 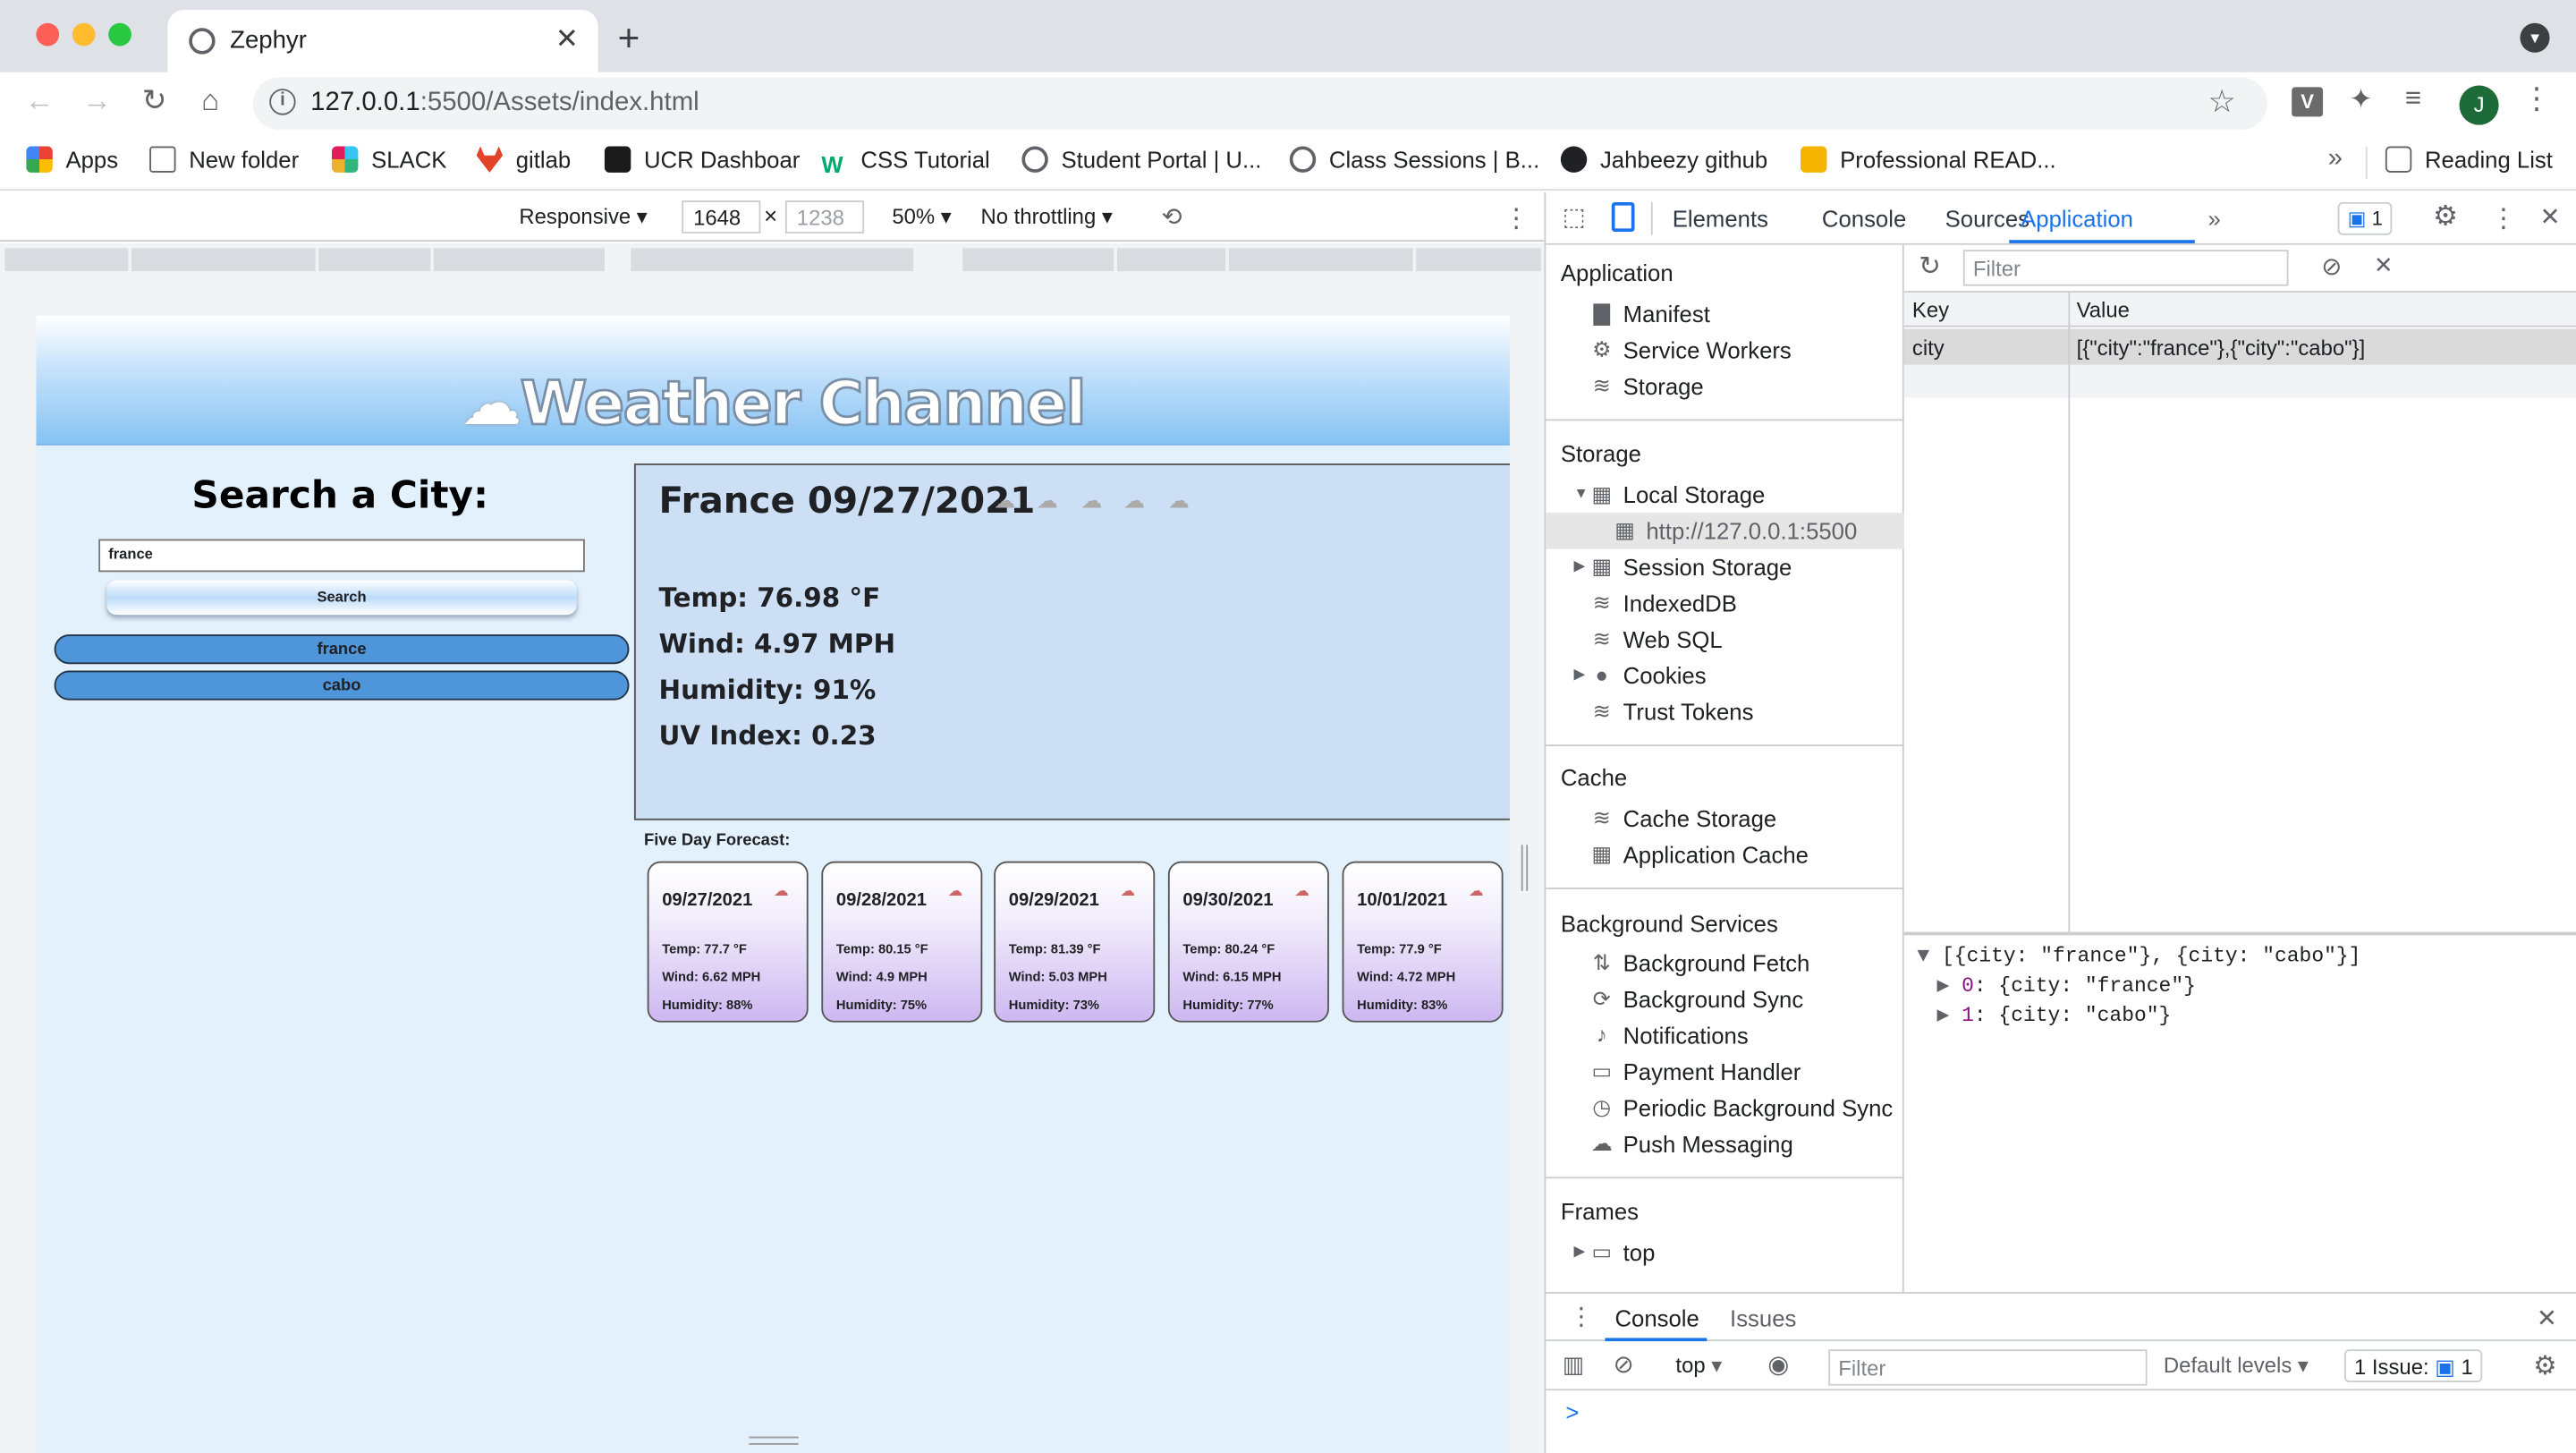 What do you see at coordinates (1517, 218) in the screenshot?
I see `device-more-icon: ⋮` at bounding box center [1517, 218].